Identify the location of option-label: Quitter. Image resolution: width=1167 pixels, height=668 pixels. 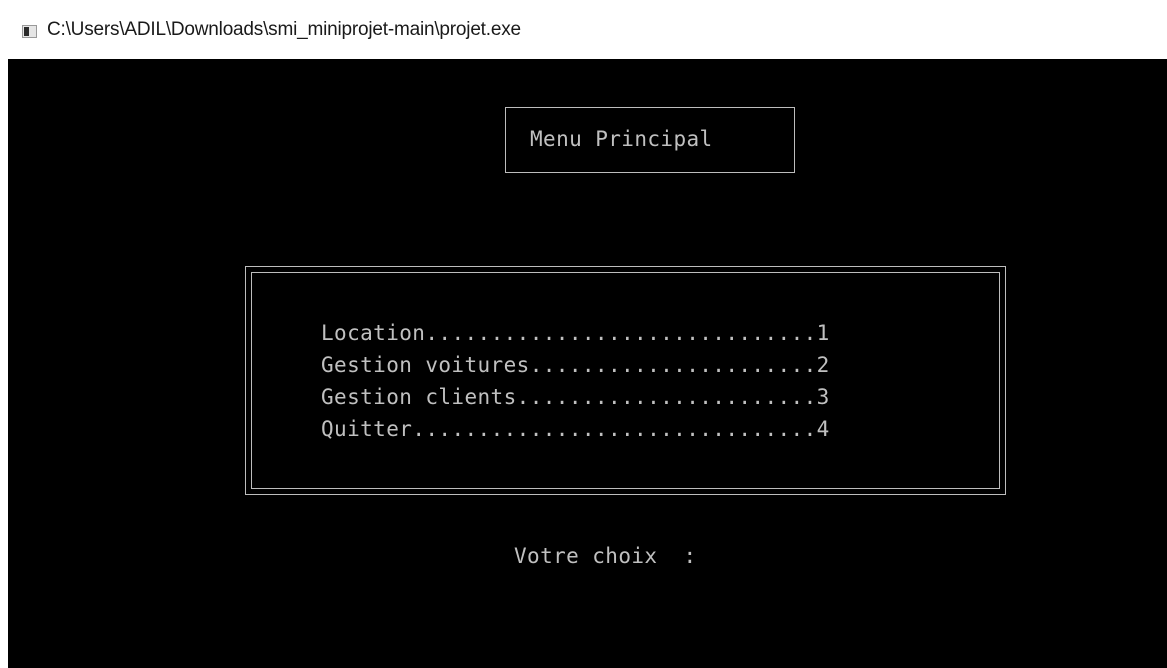
(367, 429).